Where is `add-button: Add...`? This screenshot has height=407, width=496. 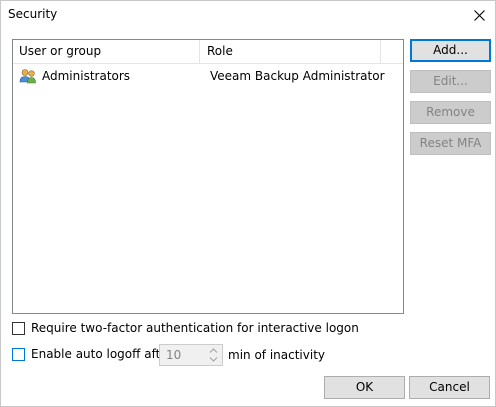 add-button: Add... is located at coordinates (450, 50).